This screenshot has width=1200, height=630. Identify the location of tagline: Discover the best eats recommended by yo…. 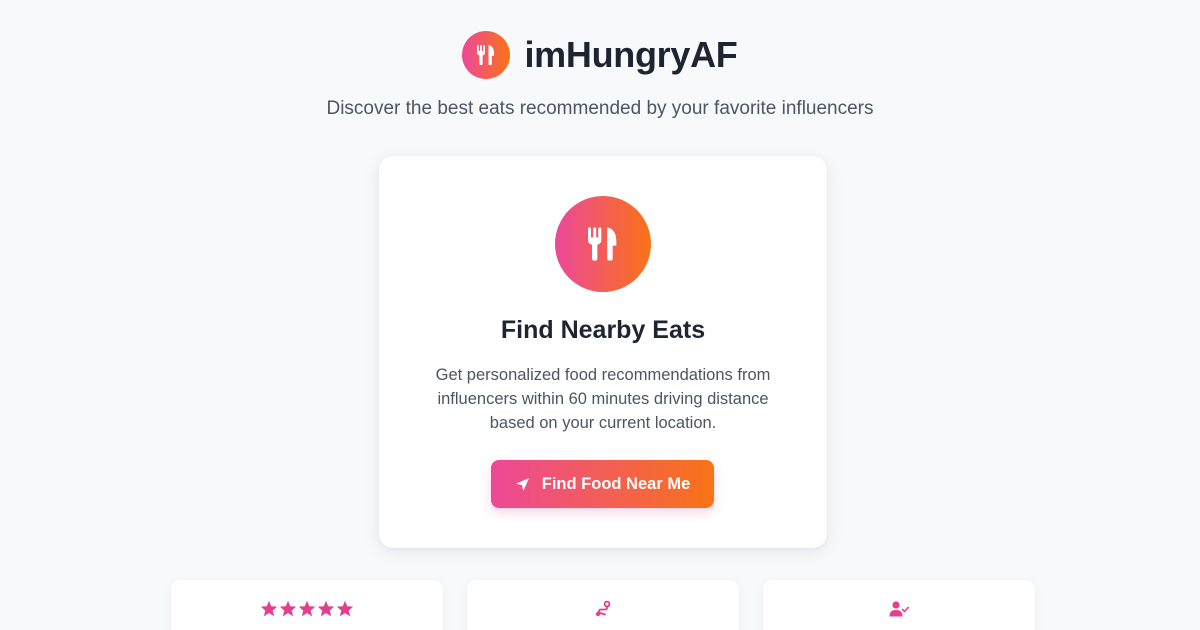
(600, 108).